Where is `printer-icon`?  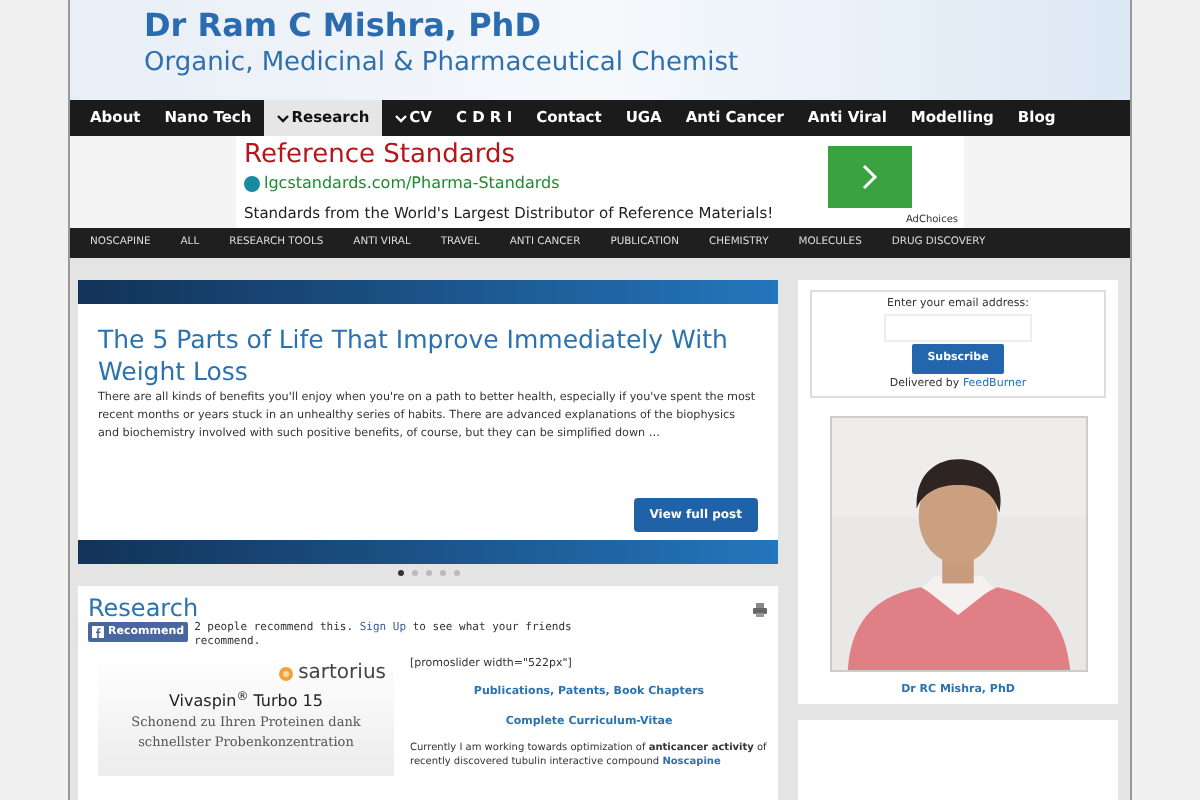
printer-icon is located at coordinates (760, 610).